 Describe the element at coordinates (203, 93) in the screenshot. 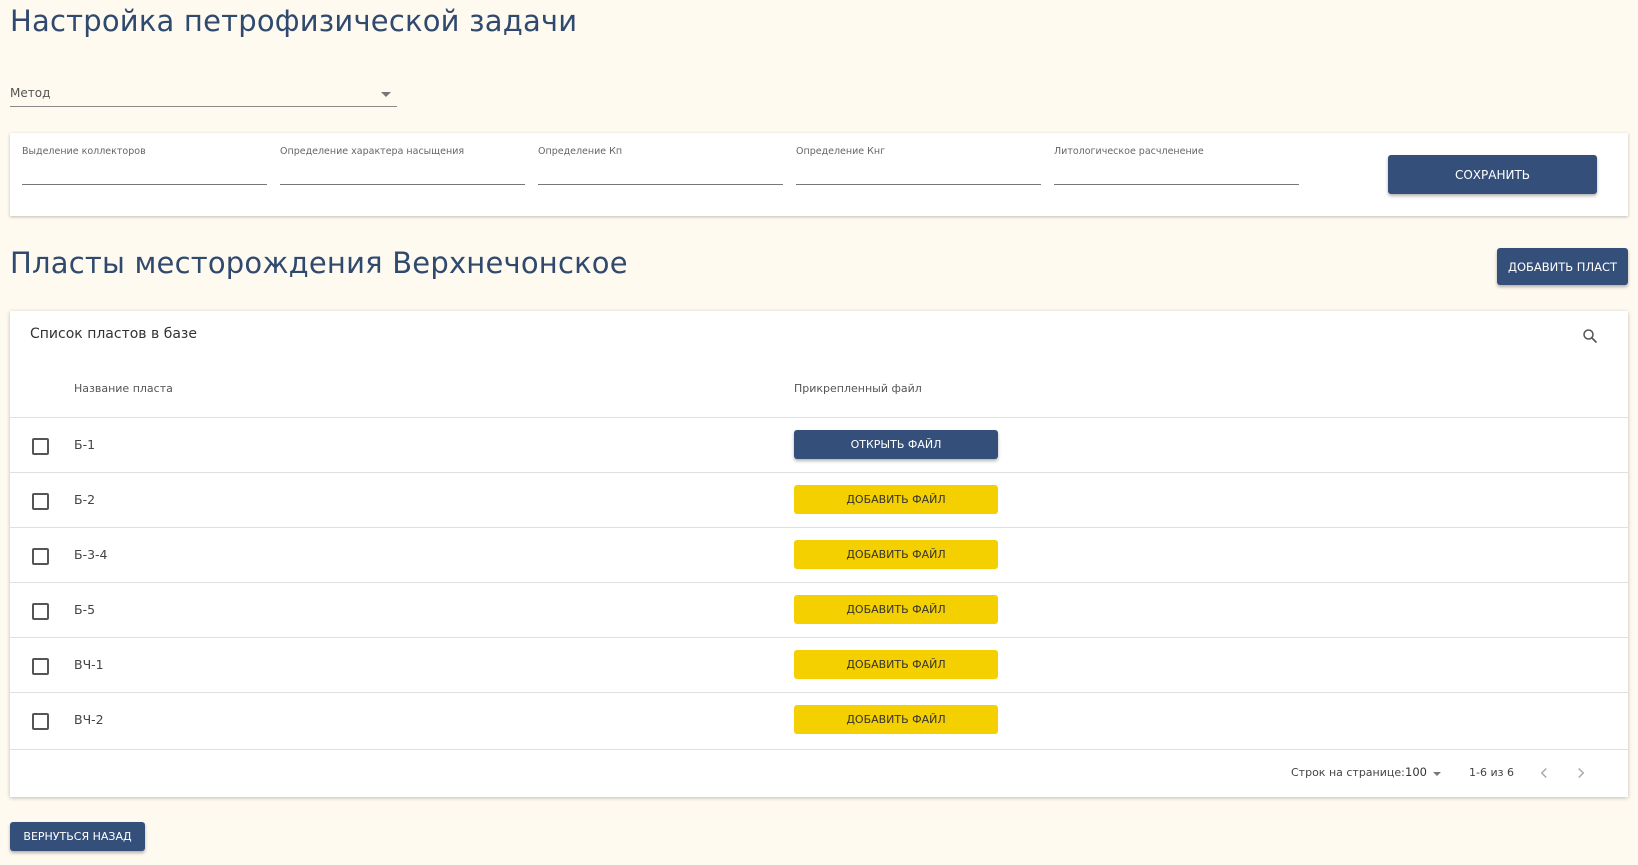

I see `method-select: Метод` at that location.